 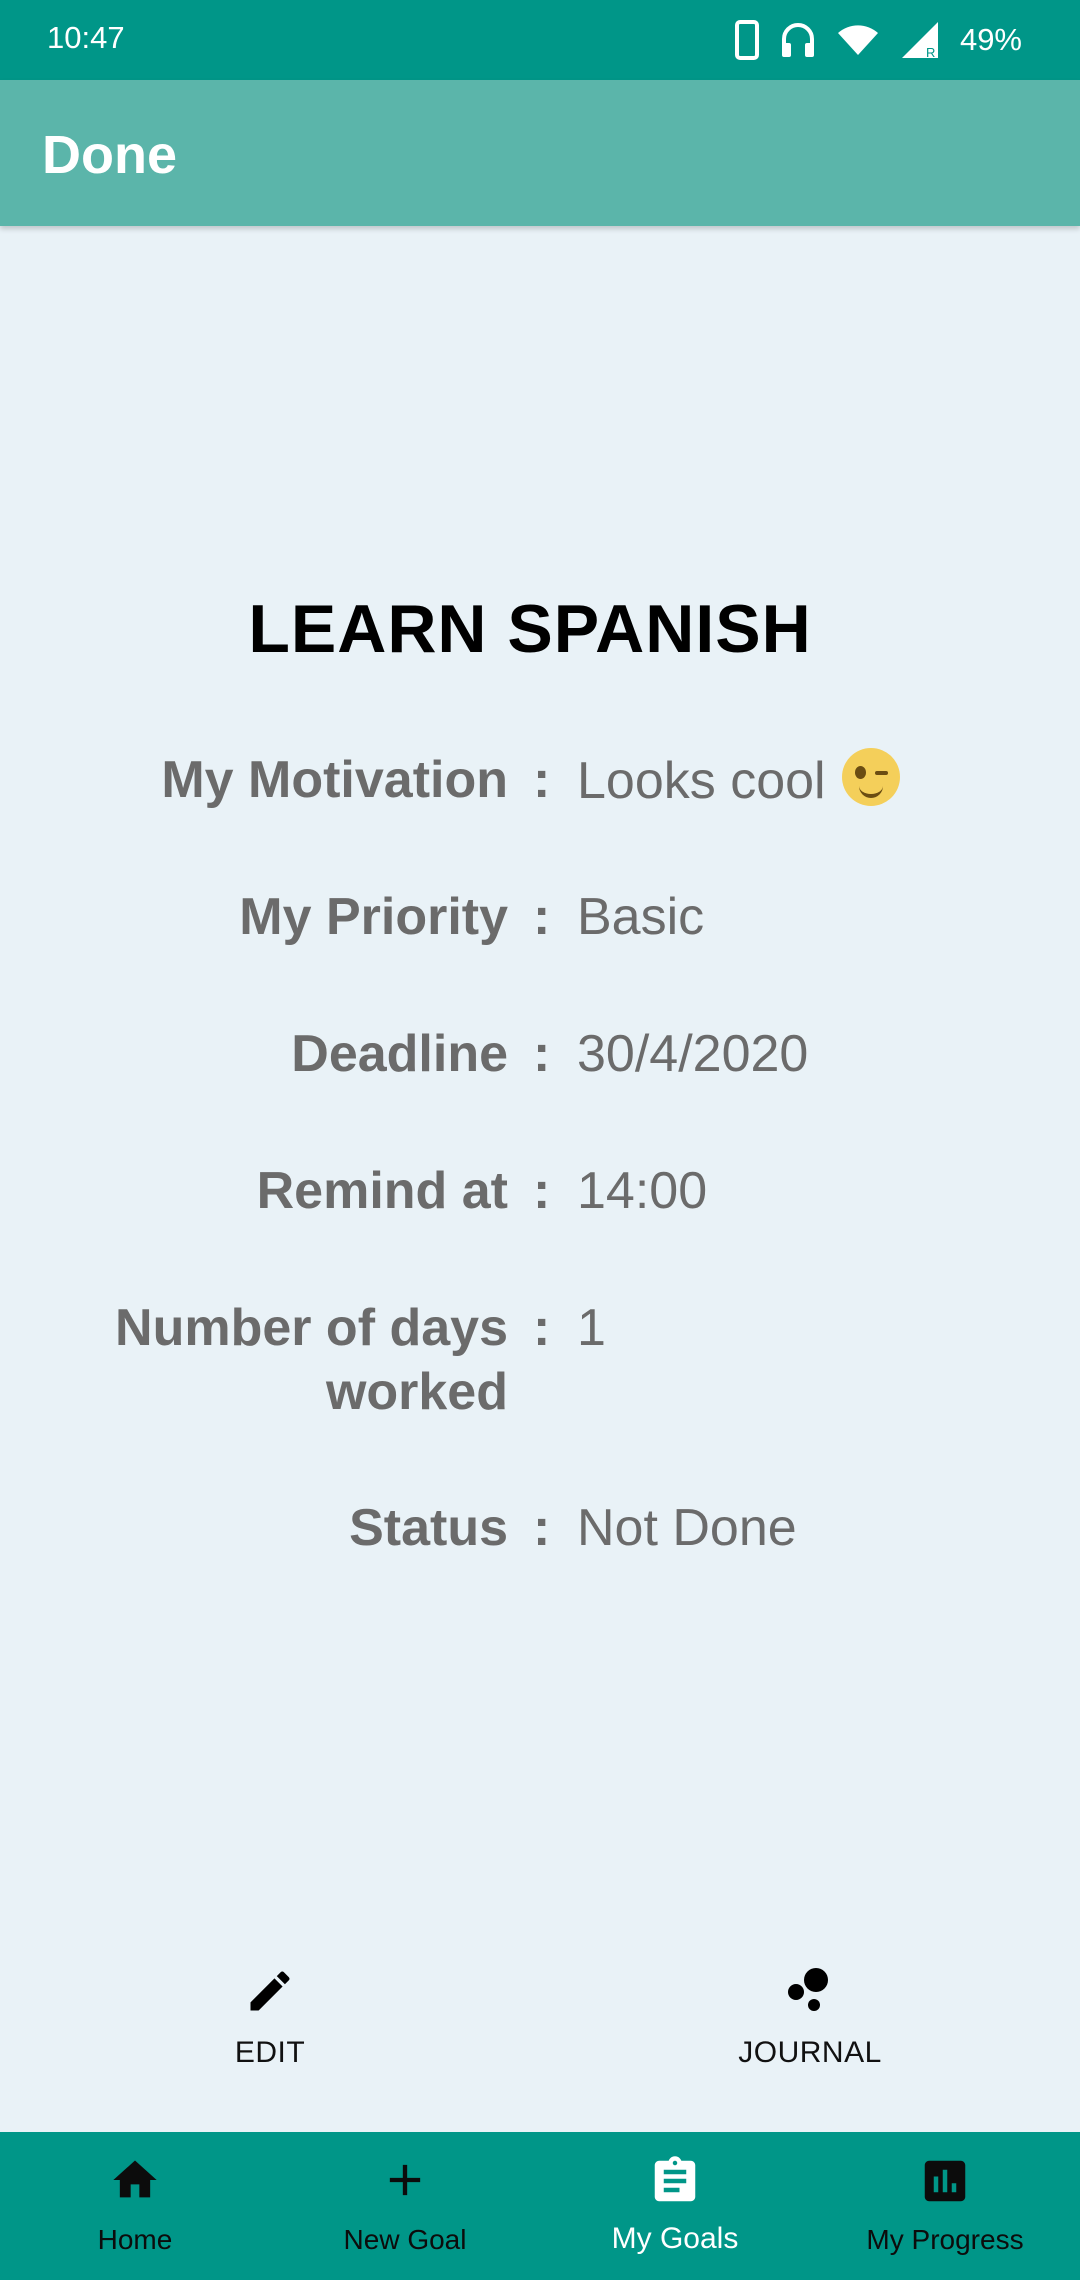 What do you see at coordinates (86, 37) in the screenshot?
I see `status-time: 10:47` at bounding box center [86, 37].